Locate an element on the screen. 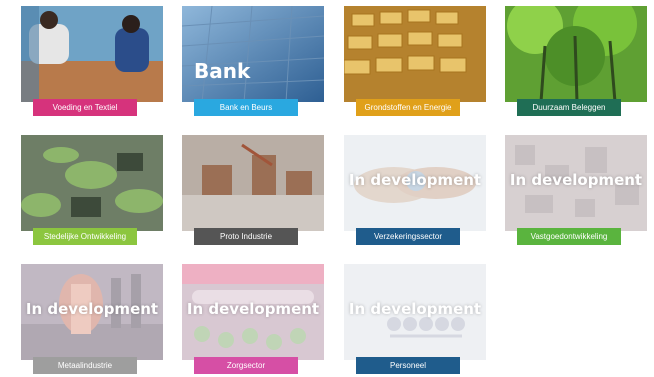 The width and height of the screenshot is (654, 377). tile-metaalindustrie: In development Metaalindustrie is located at coordinates (92, 320).